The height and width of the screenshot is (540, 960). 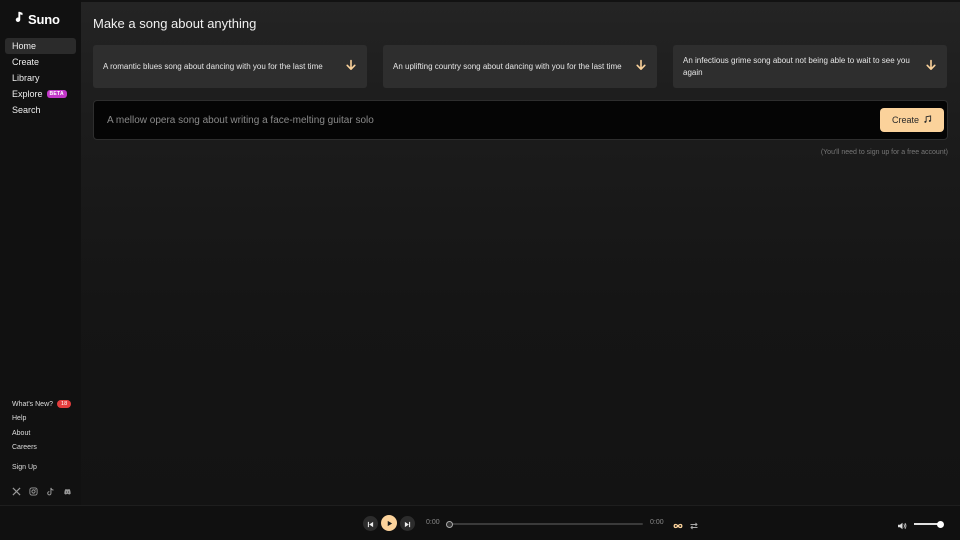 What do you see at coordinates (67, 489) in the screenshot?
I see `discord-icon` at bounding box center [67, 489].